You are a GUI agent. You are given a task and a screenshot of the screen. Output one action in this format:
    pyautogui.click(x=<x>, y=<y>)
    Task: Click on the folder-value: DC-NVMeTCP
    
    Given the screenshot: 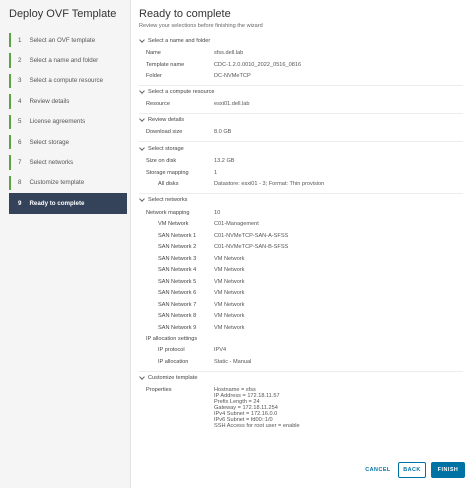 What is the action you would take?
    pyautogui.click(x=232, y=76)
    